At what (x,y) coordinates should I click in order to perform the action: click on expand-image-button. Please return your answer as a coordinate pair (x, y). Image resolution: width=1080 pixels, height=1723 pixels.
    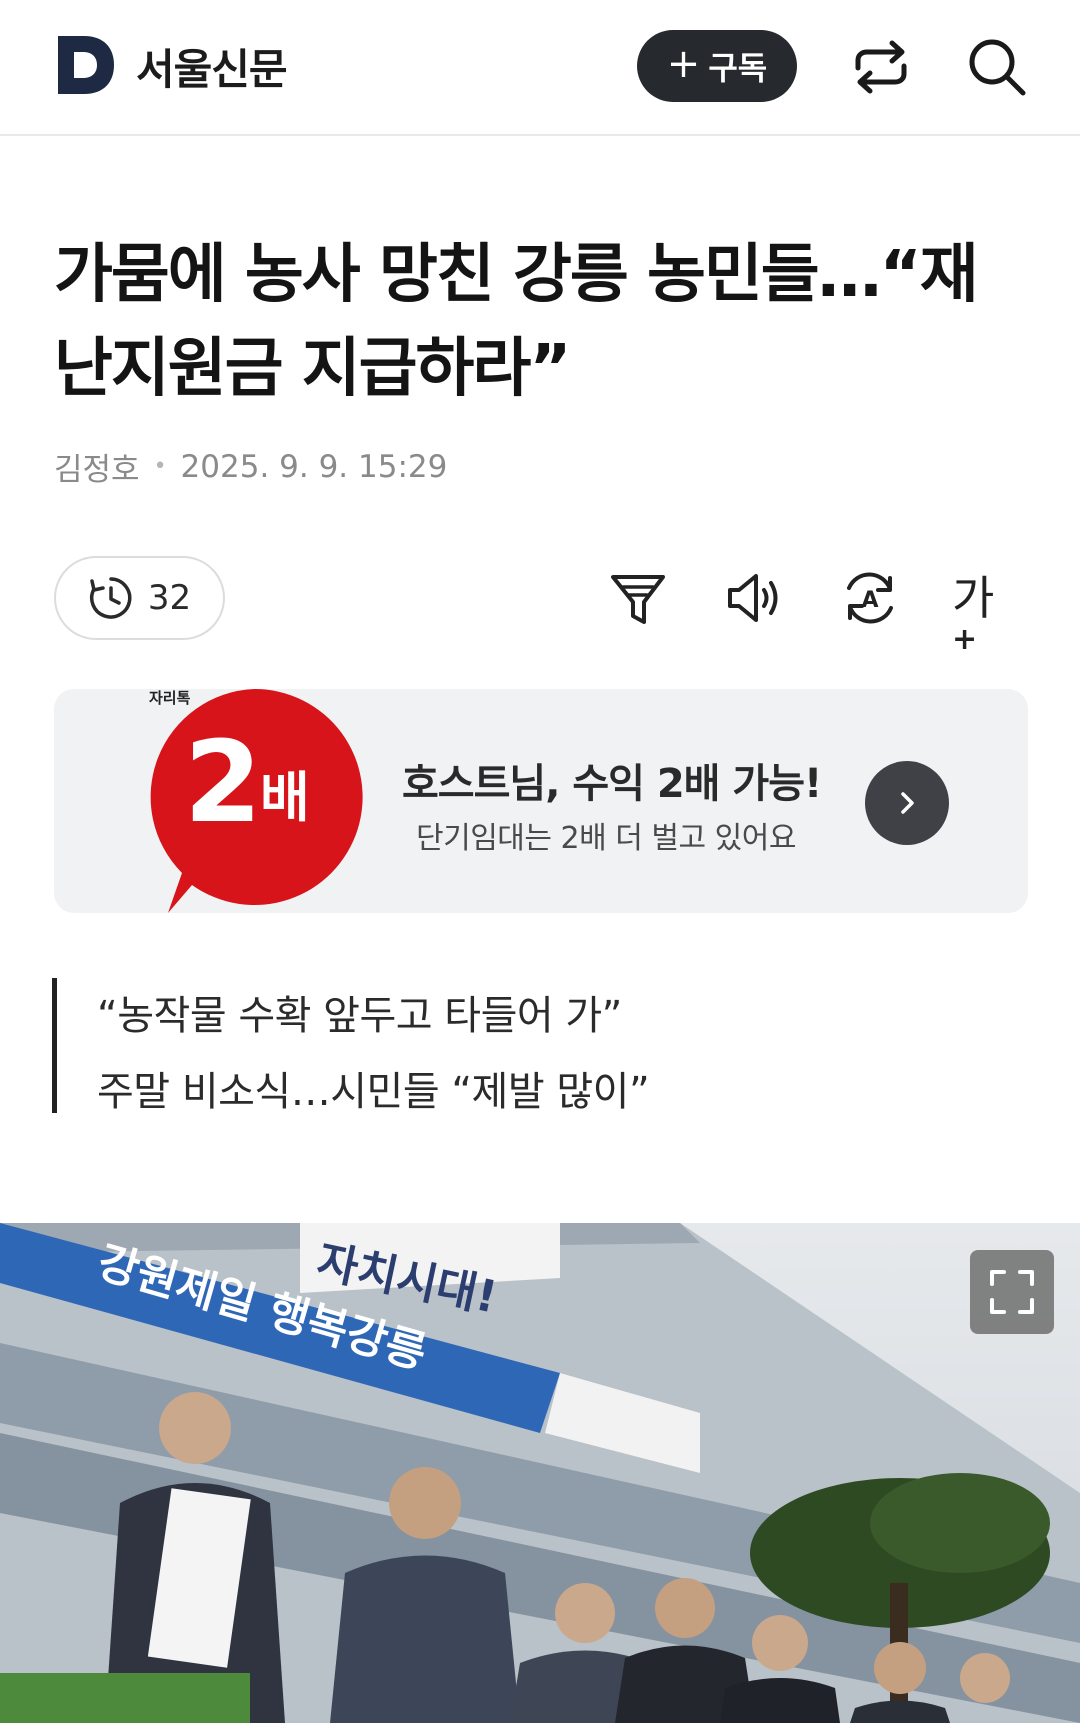
    Looking at the image, I should click on (1012, 1292).